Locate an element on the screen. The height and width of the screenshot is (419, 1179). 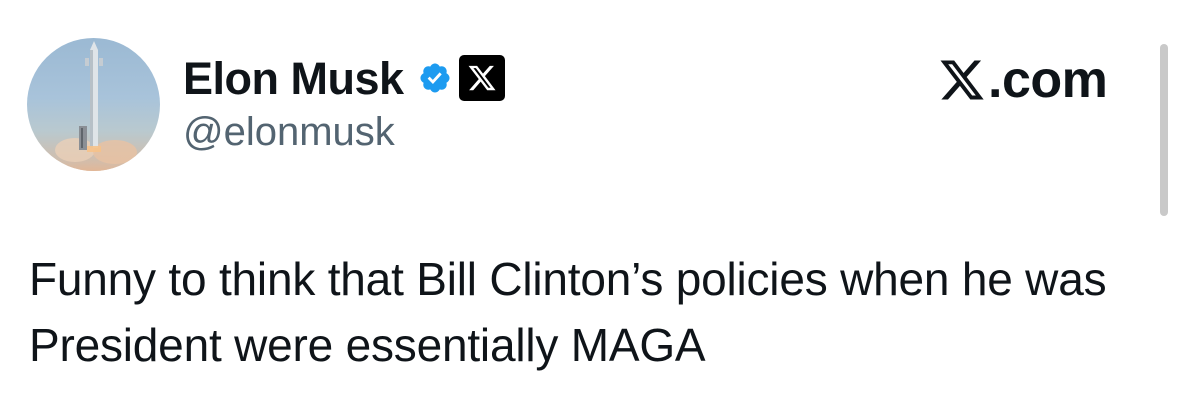
scrollbar is located at coordinates (1164, 130).